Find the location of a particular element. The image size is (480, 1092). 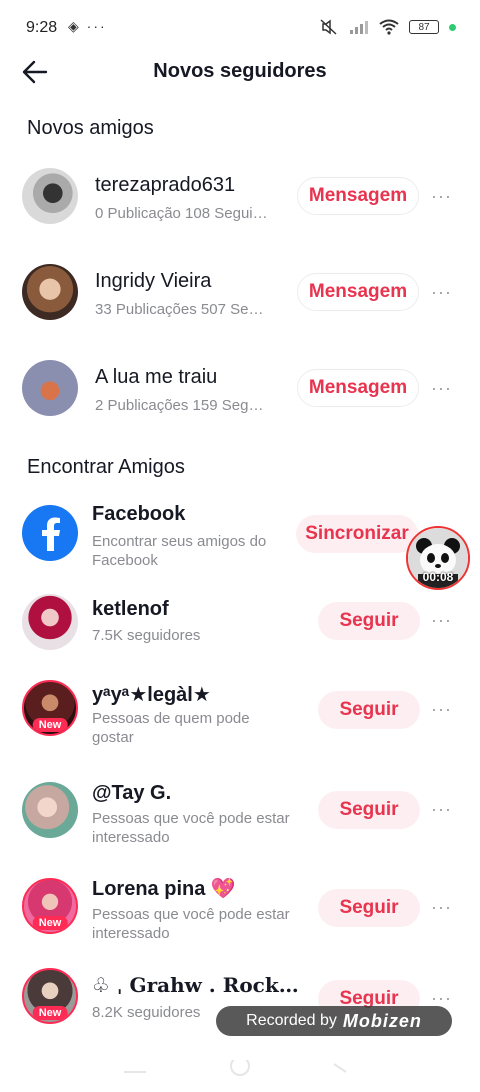

status-right-icons: 87 is located at coordinates (387, 27).